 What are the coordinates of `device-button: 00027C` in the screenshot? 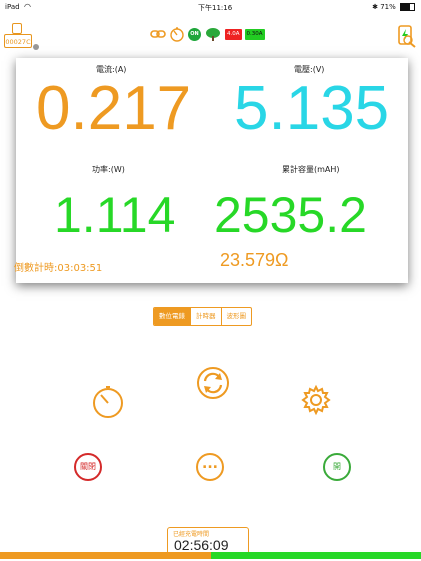 It's located at (18, 34).